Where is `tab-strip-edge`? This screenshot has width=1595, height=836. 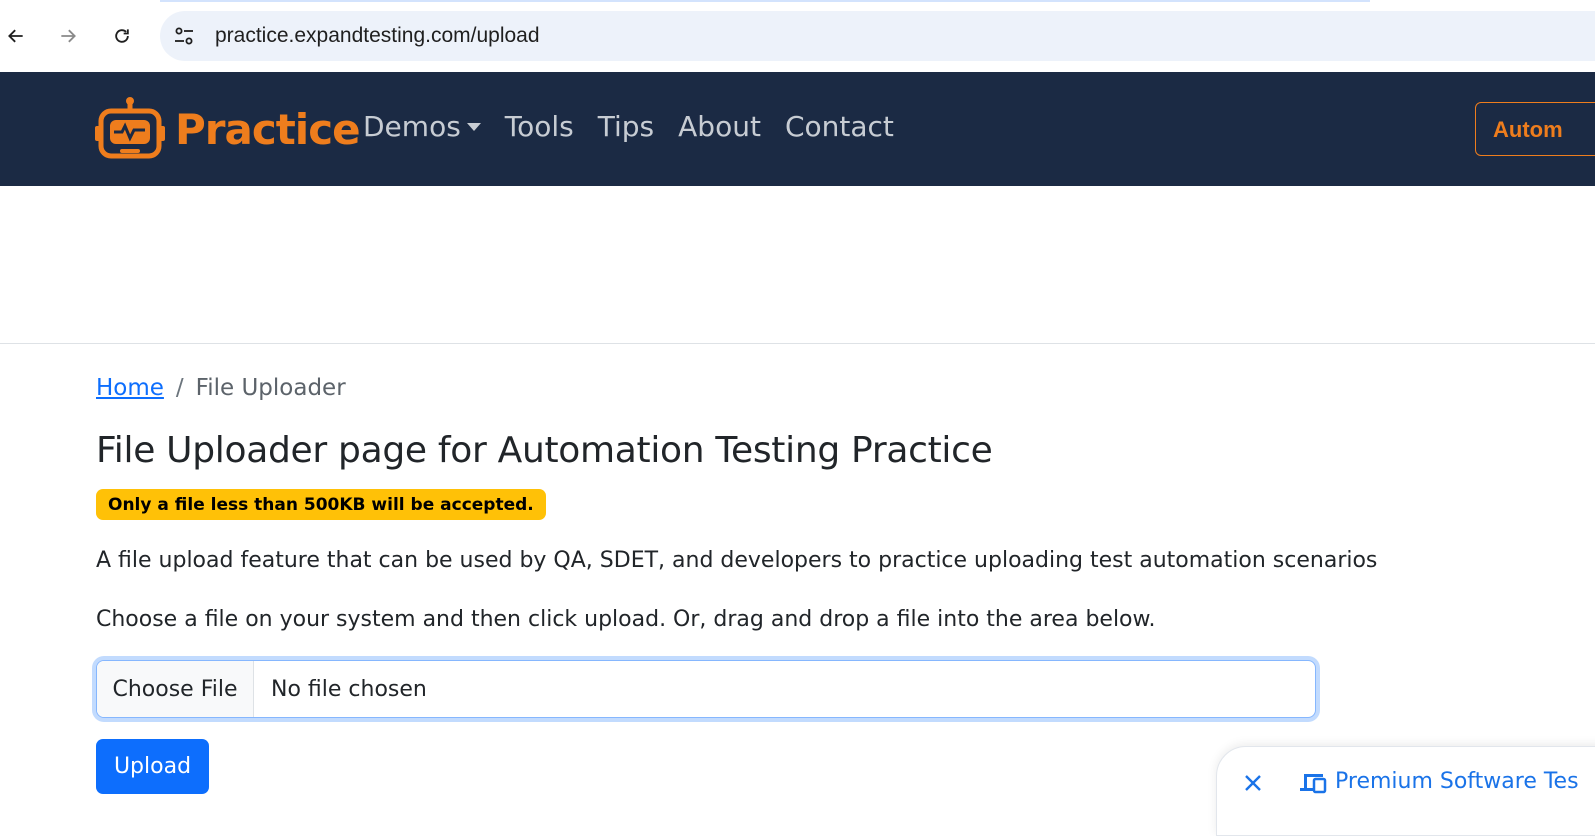
tab-strip-edge is located at coordinates (765, 1).